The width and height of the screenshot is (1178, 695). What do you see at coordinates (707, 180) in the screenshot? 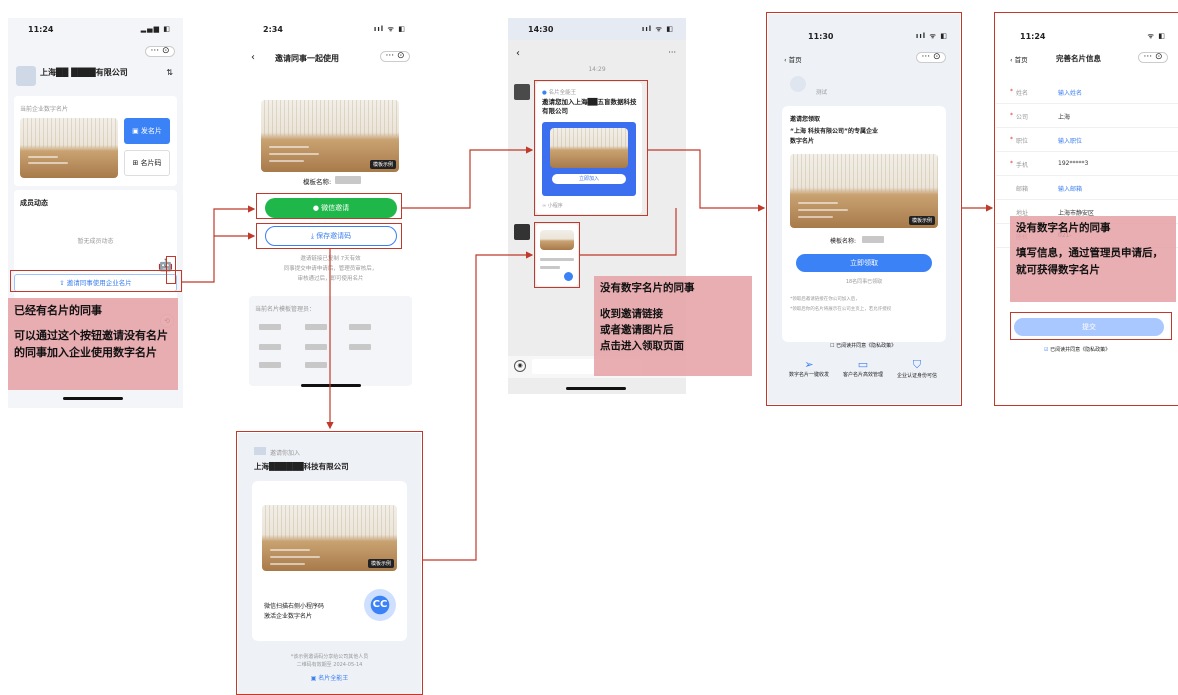
I see `arrow-to-claim-page` at bounding box center [707, 180].